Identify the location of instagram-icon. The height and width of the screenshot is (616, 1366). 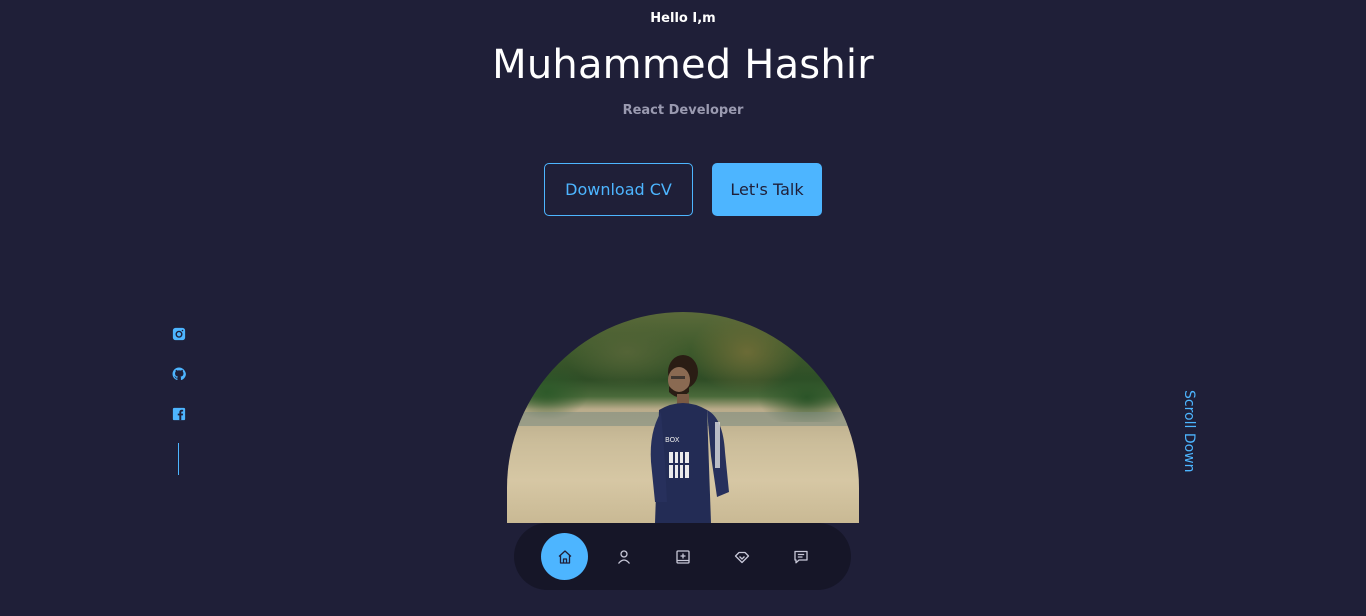
(179, 334).